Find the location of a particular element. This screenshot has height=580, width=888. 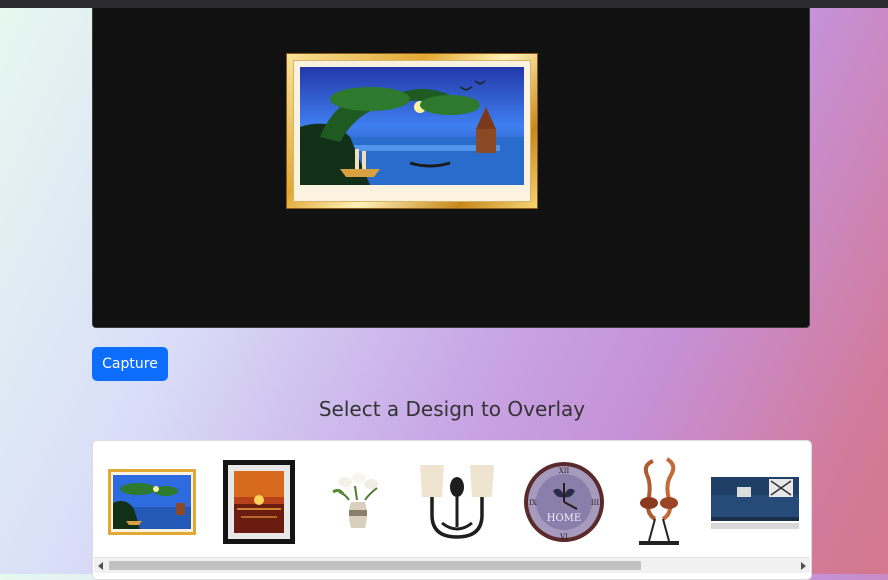

design-thumb-sofa is located at coordinates (755, 502).